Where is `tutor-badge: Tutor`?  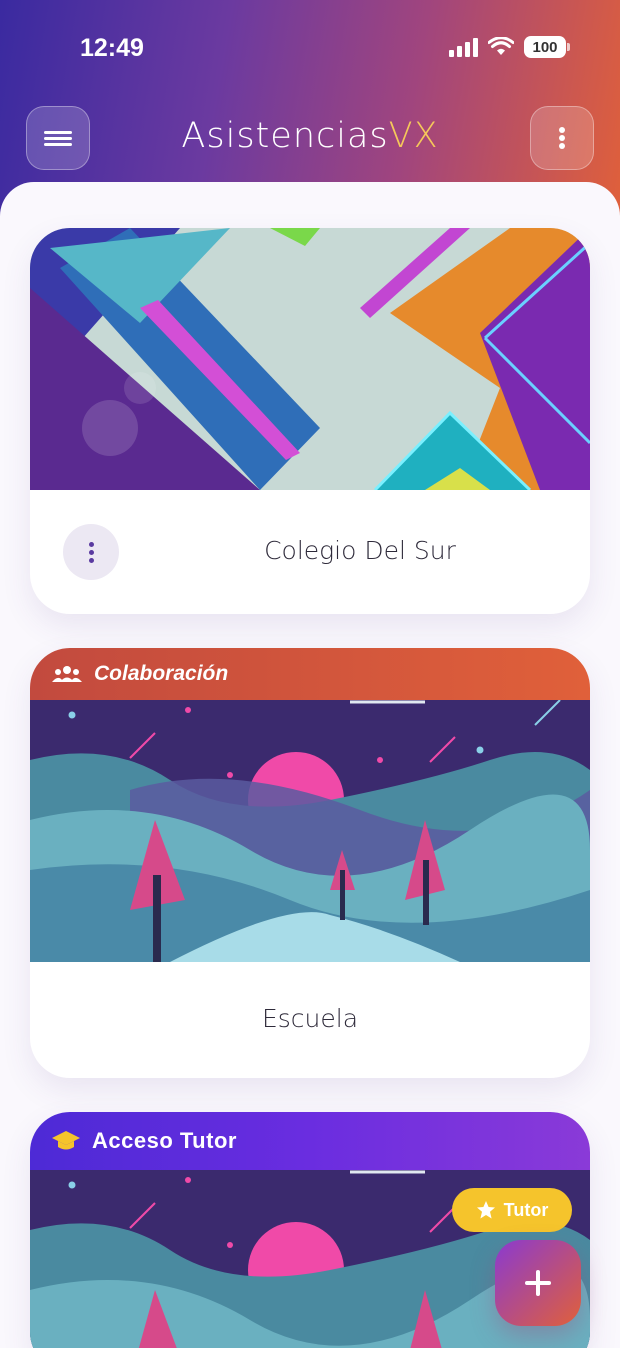 tutor-badge: Tutor is located at coordinates (512, 1210).